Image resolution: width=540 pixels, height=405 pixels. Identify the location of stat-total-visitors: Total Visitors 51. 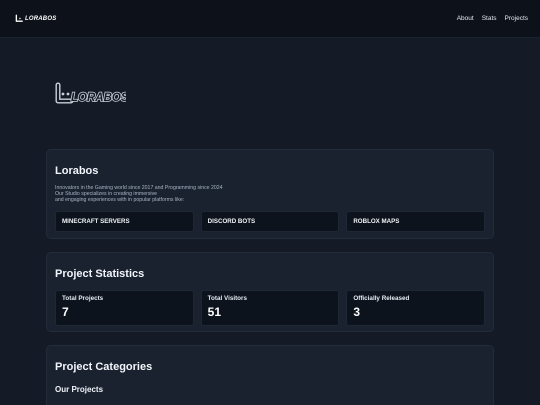
(270, 308).